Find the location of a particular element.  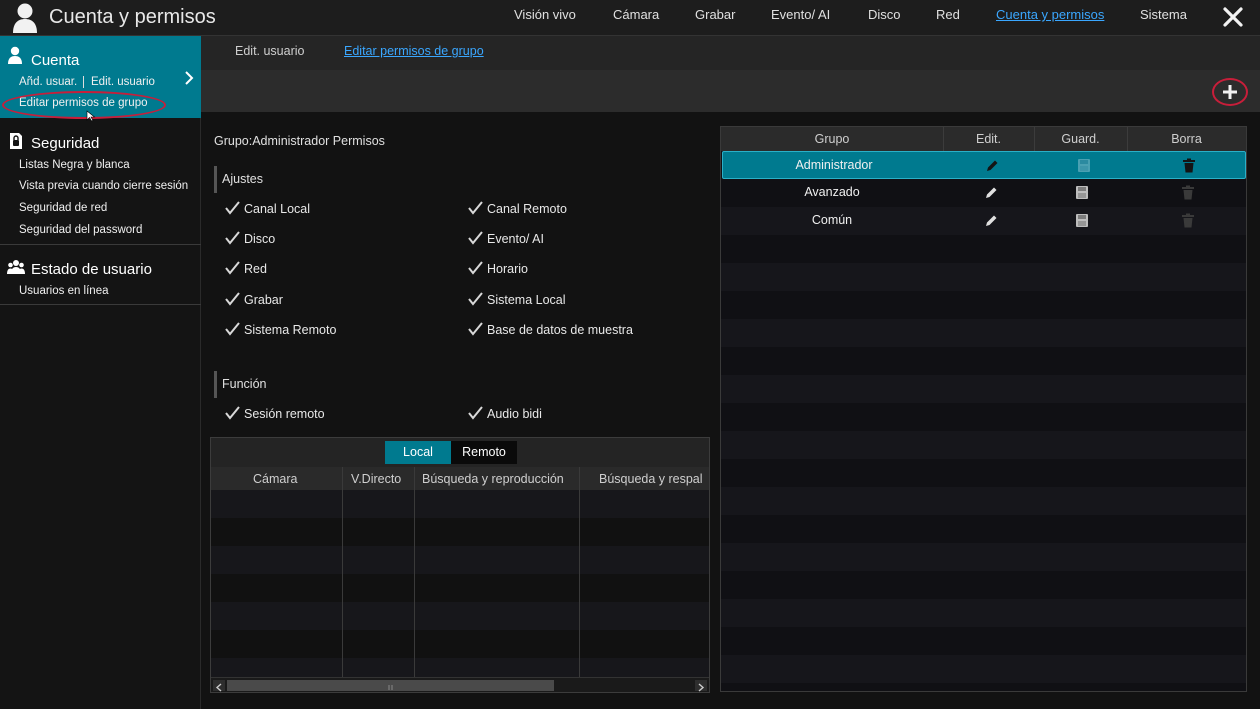

grip-icon is located at coordinates (390, 687).